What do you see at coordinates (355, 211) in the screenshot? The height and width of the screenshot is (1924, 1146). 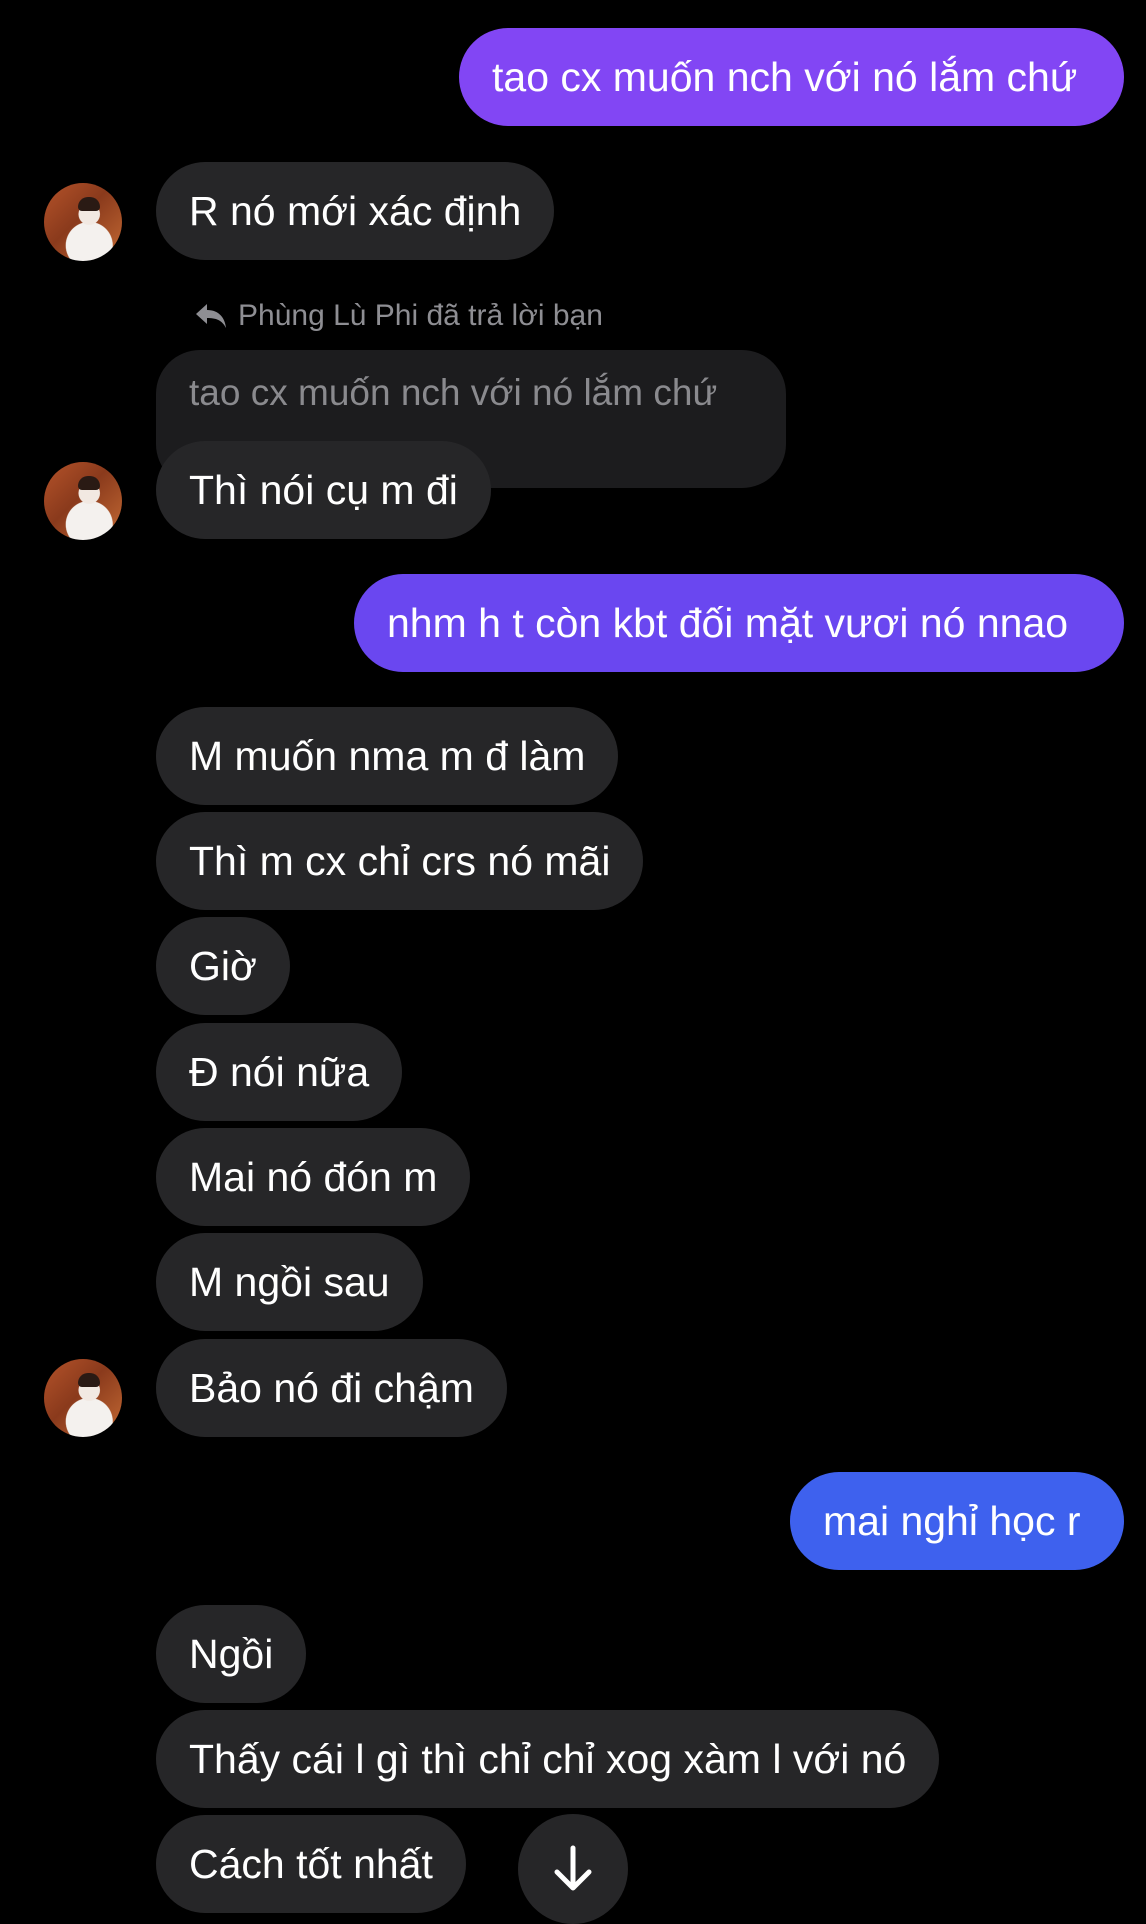 I see `incoming-message: R nó mới xác định` at bounding box center [355, 211].